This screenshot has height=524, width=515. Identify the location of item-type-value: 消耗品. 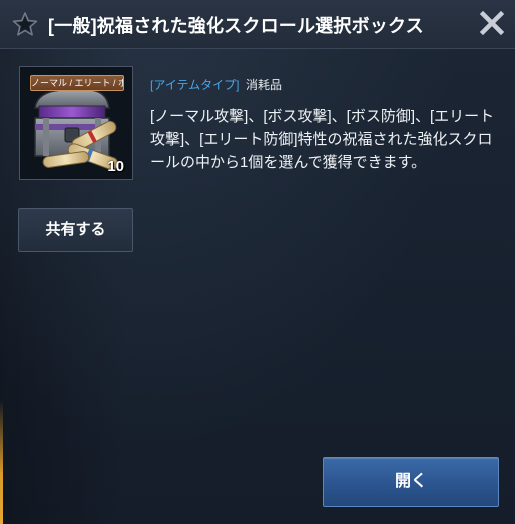
(264, 85).